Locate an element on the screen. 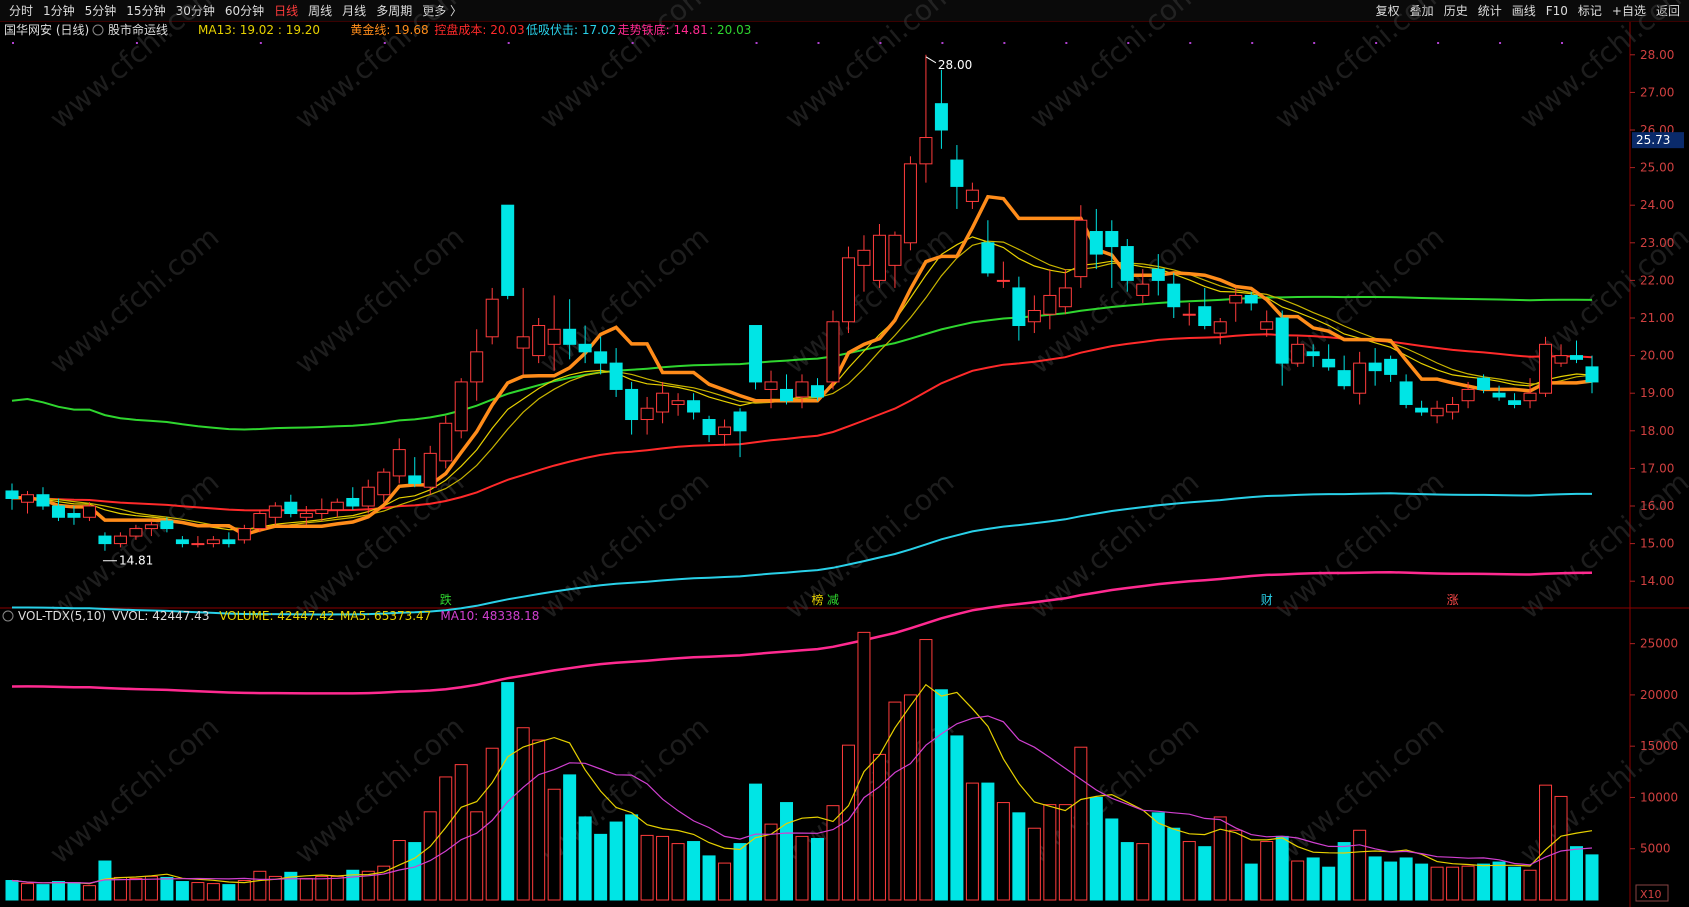 The height and width of the screenshot is (907, 1689). vol-header-item-0: VVOL: 42447.43 is located at coordinates (160, 616).